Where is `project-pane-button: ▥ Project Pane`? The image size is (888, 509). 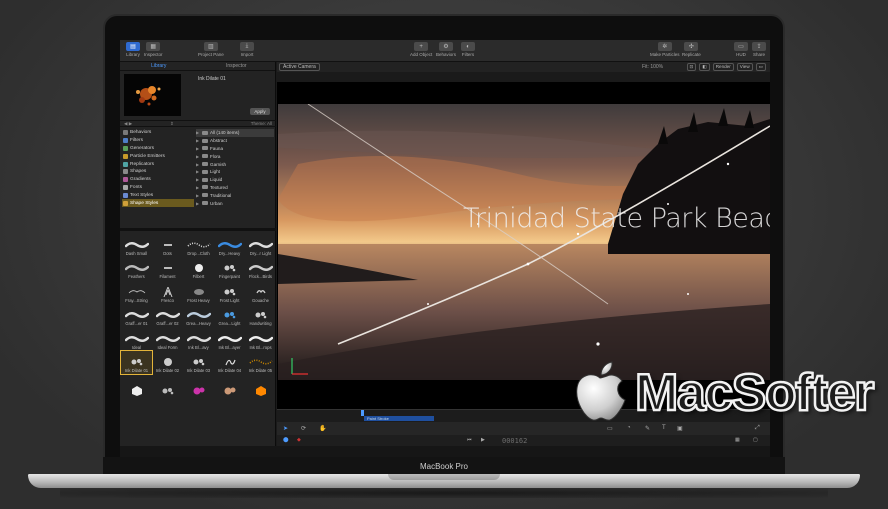 project-pane-button: ▥ Project Pane is located at coordinates (211, 49).